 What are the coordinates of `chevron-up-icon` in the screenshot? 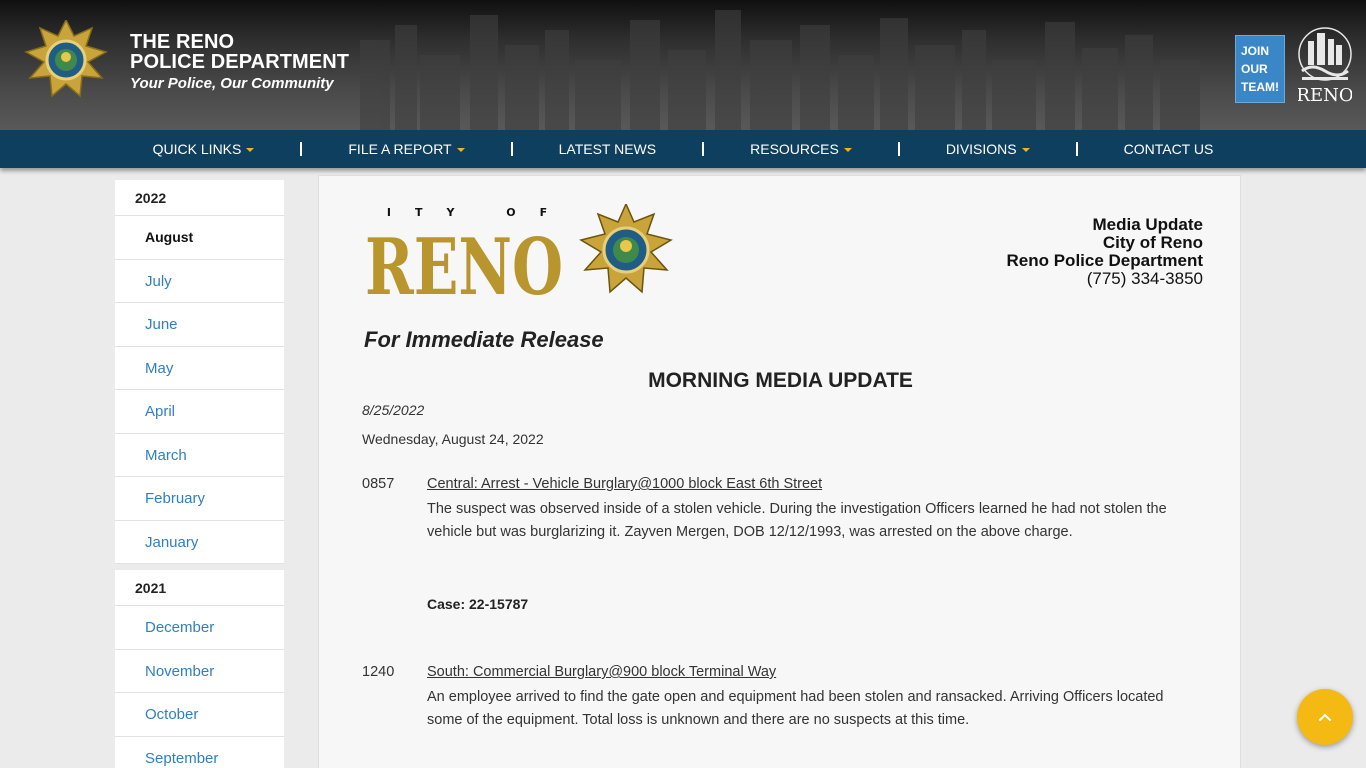 It's located at (1325, 717).